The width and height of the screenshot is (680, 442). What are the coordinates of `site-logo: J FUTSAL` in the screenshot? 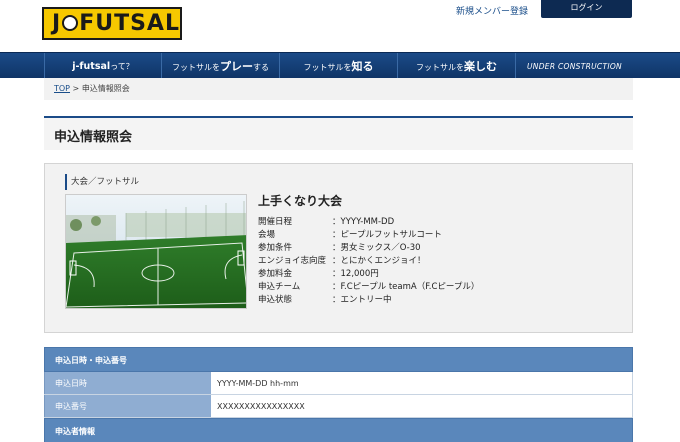 It's located at (112, 23).